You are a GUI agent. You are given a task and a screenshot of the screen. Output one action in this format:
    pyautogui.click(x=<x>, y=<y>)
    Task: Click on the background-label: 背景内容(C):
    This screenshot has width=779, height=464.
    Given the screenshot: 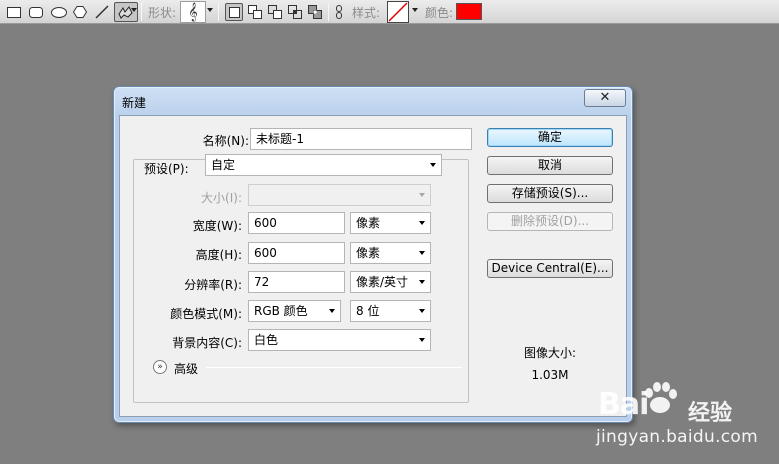 What is the action you would take?
    pyautogui.click(x=207, y=343)
    